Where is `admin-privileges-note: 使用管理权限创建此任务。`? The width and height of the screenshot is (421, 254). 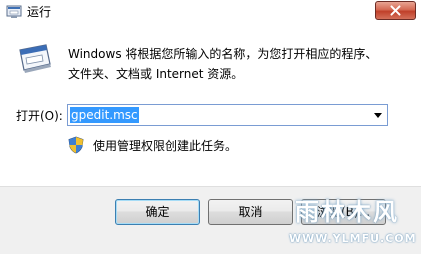 admin-privileges-note: 使用管理权限创建此任务。 is located at coordinates (165, 146).